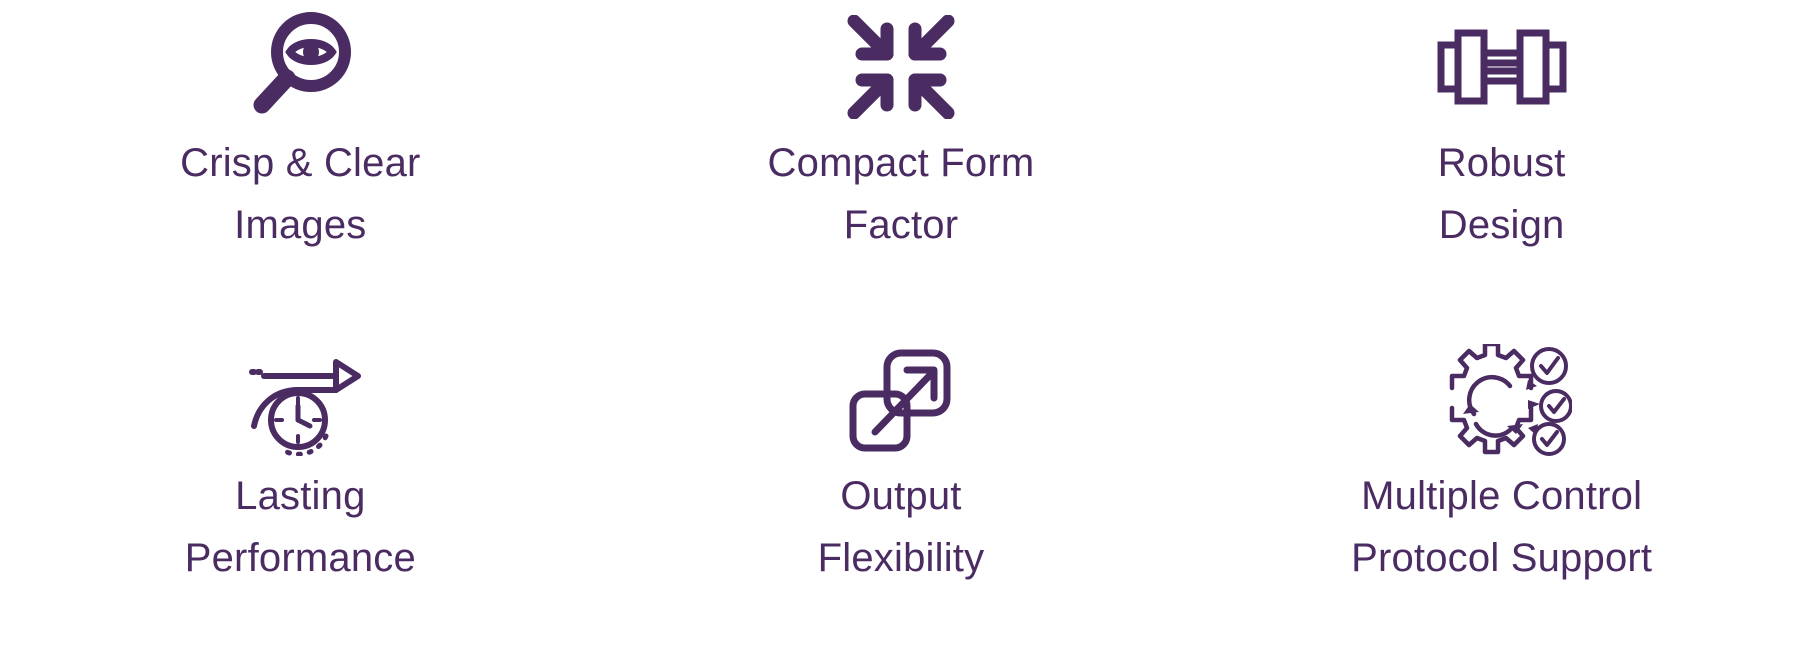 The width and height of the screenshot is (1802, 654). Describe the element at coordinates (1502, 67) in the screenshot. I see `dumbbell-icon` at that location.